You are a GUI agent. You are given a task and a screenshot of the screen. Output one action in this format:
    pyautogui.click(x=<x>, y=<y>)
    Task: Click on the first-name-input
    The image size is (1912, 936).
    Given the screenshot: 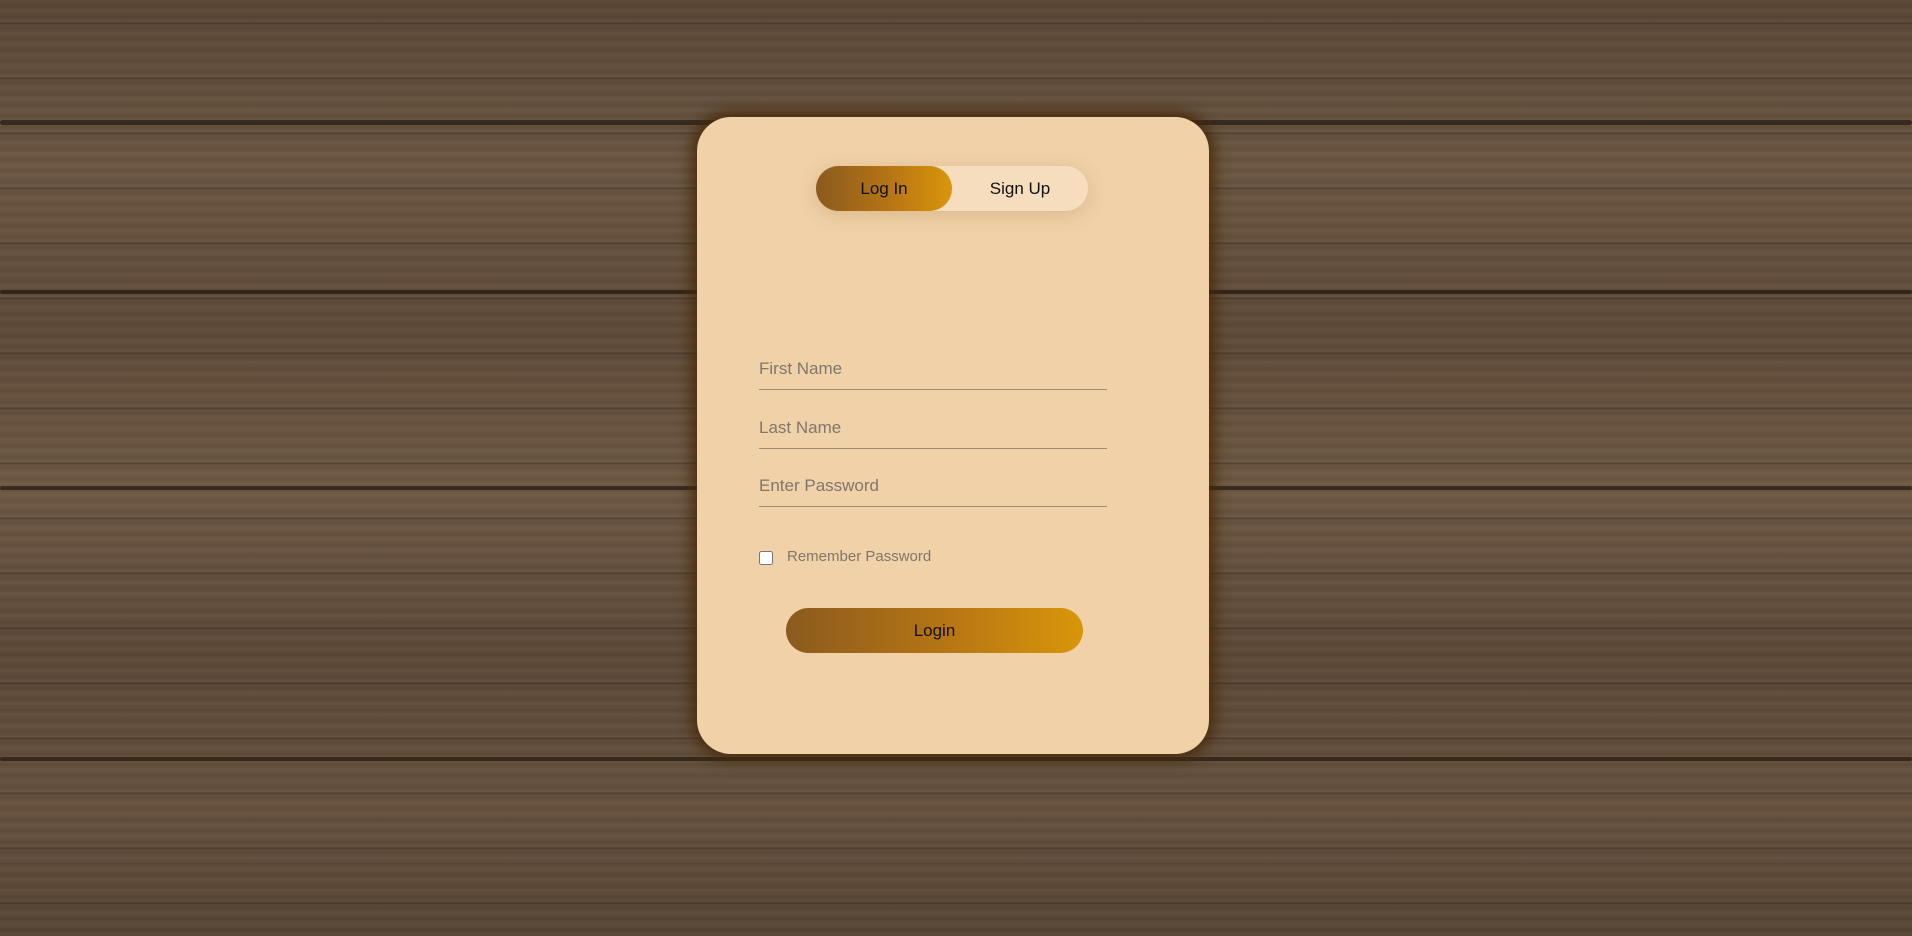 What is the action you would take?
    pyautogui.click(x=933, y=369)
    